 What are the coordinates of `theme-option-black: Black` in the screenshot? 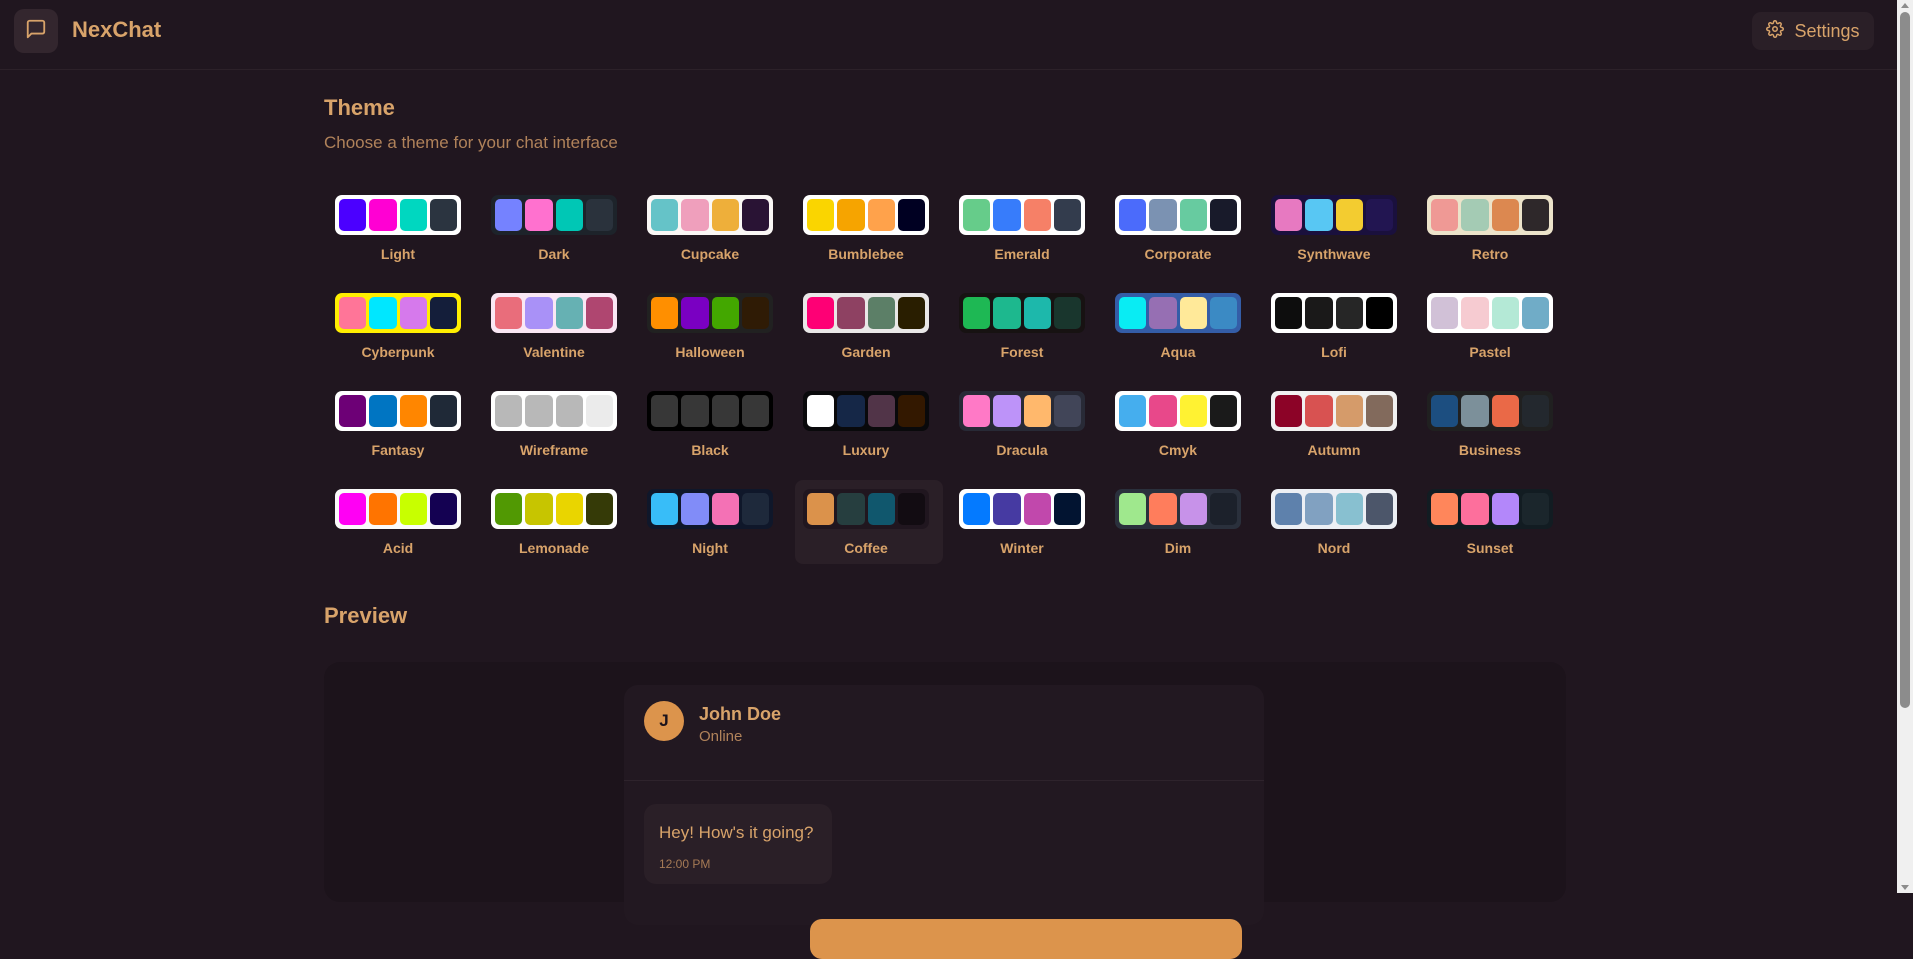 It's located at (713, 424).